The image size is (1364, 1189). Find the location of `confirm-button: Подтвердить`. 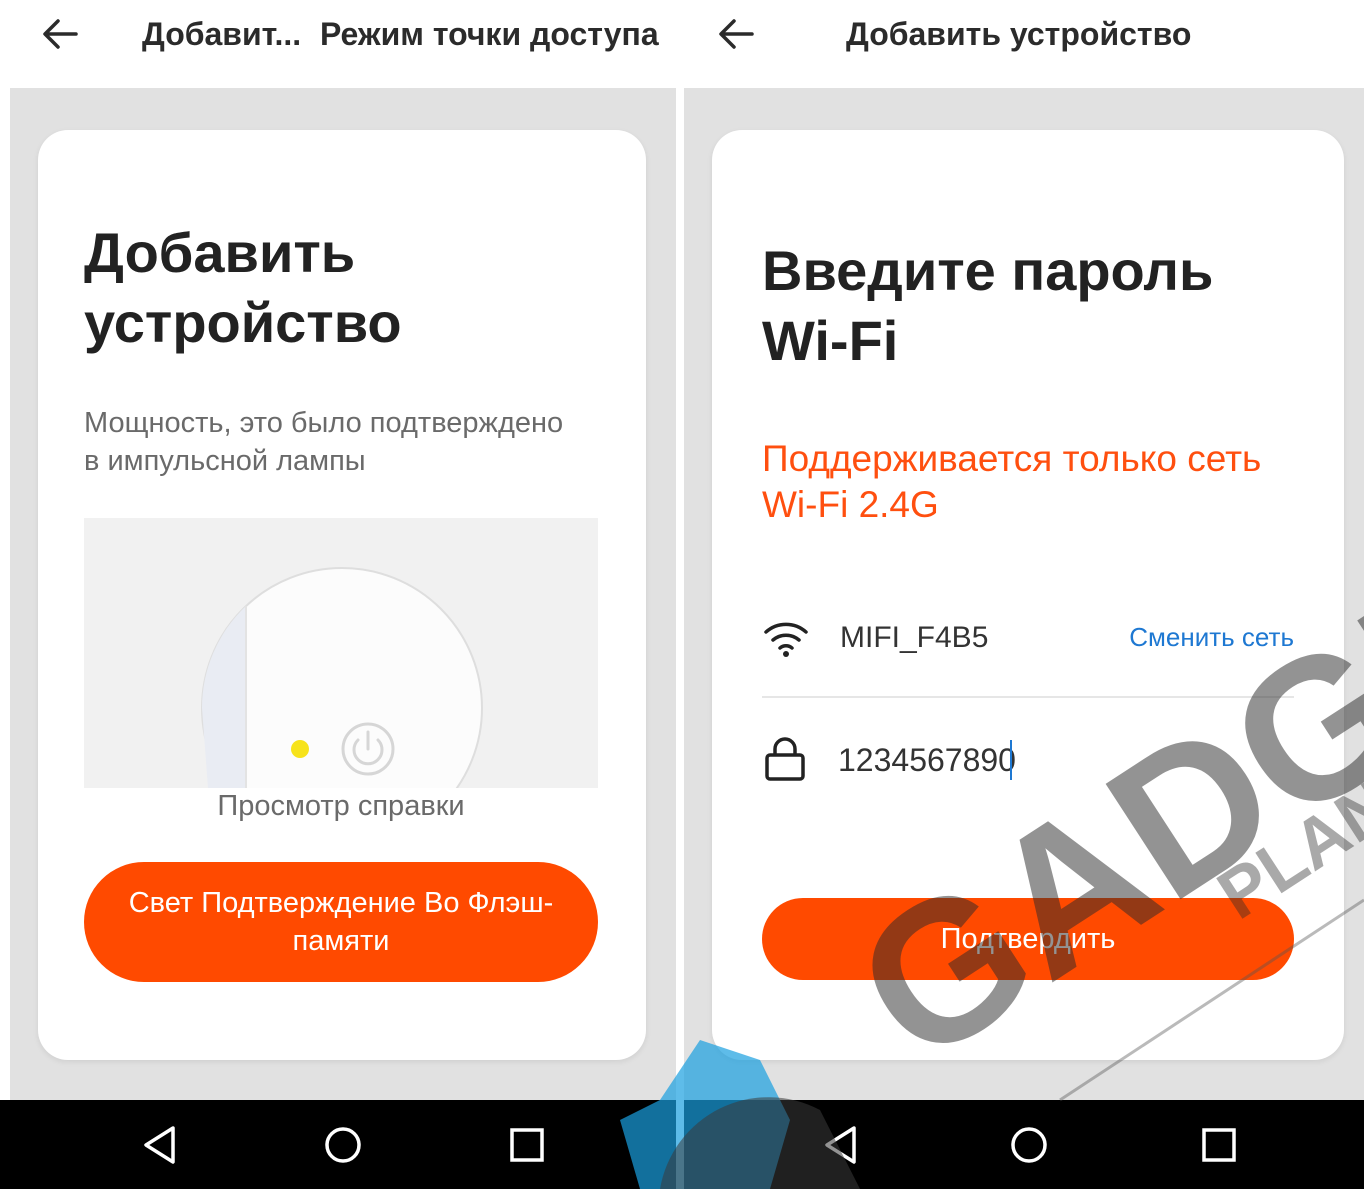

confirm-button: Подтвердить is located at coordinates (1028, 939).